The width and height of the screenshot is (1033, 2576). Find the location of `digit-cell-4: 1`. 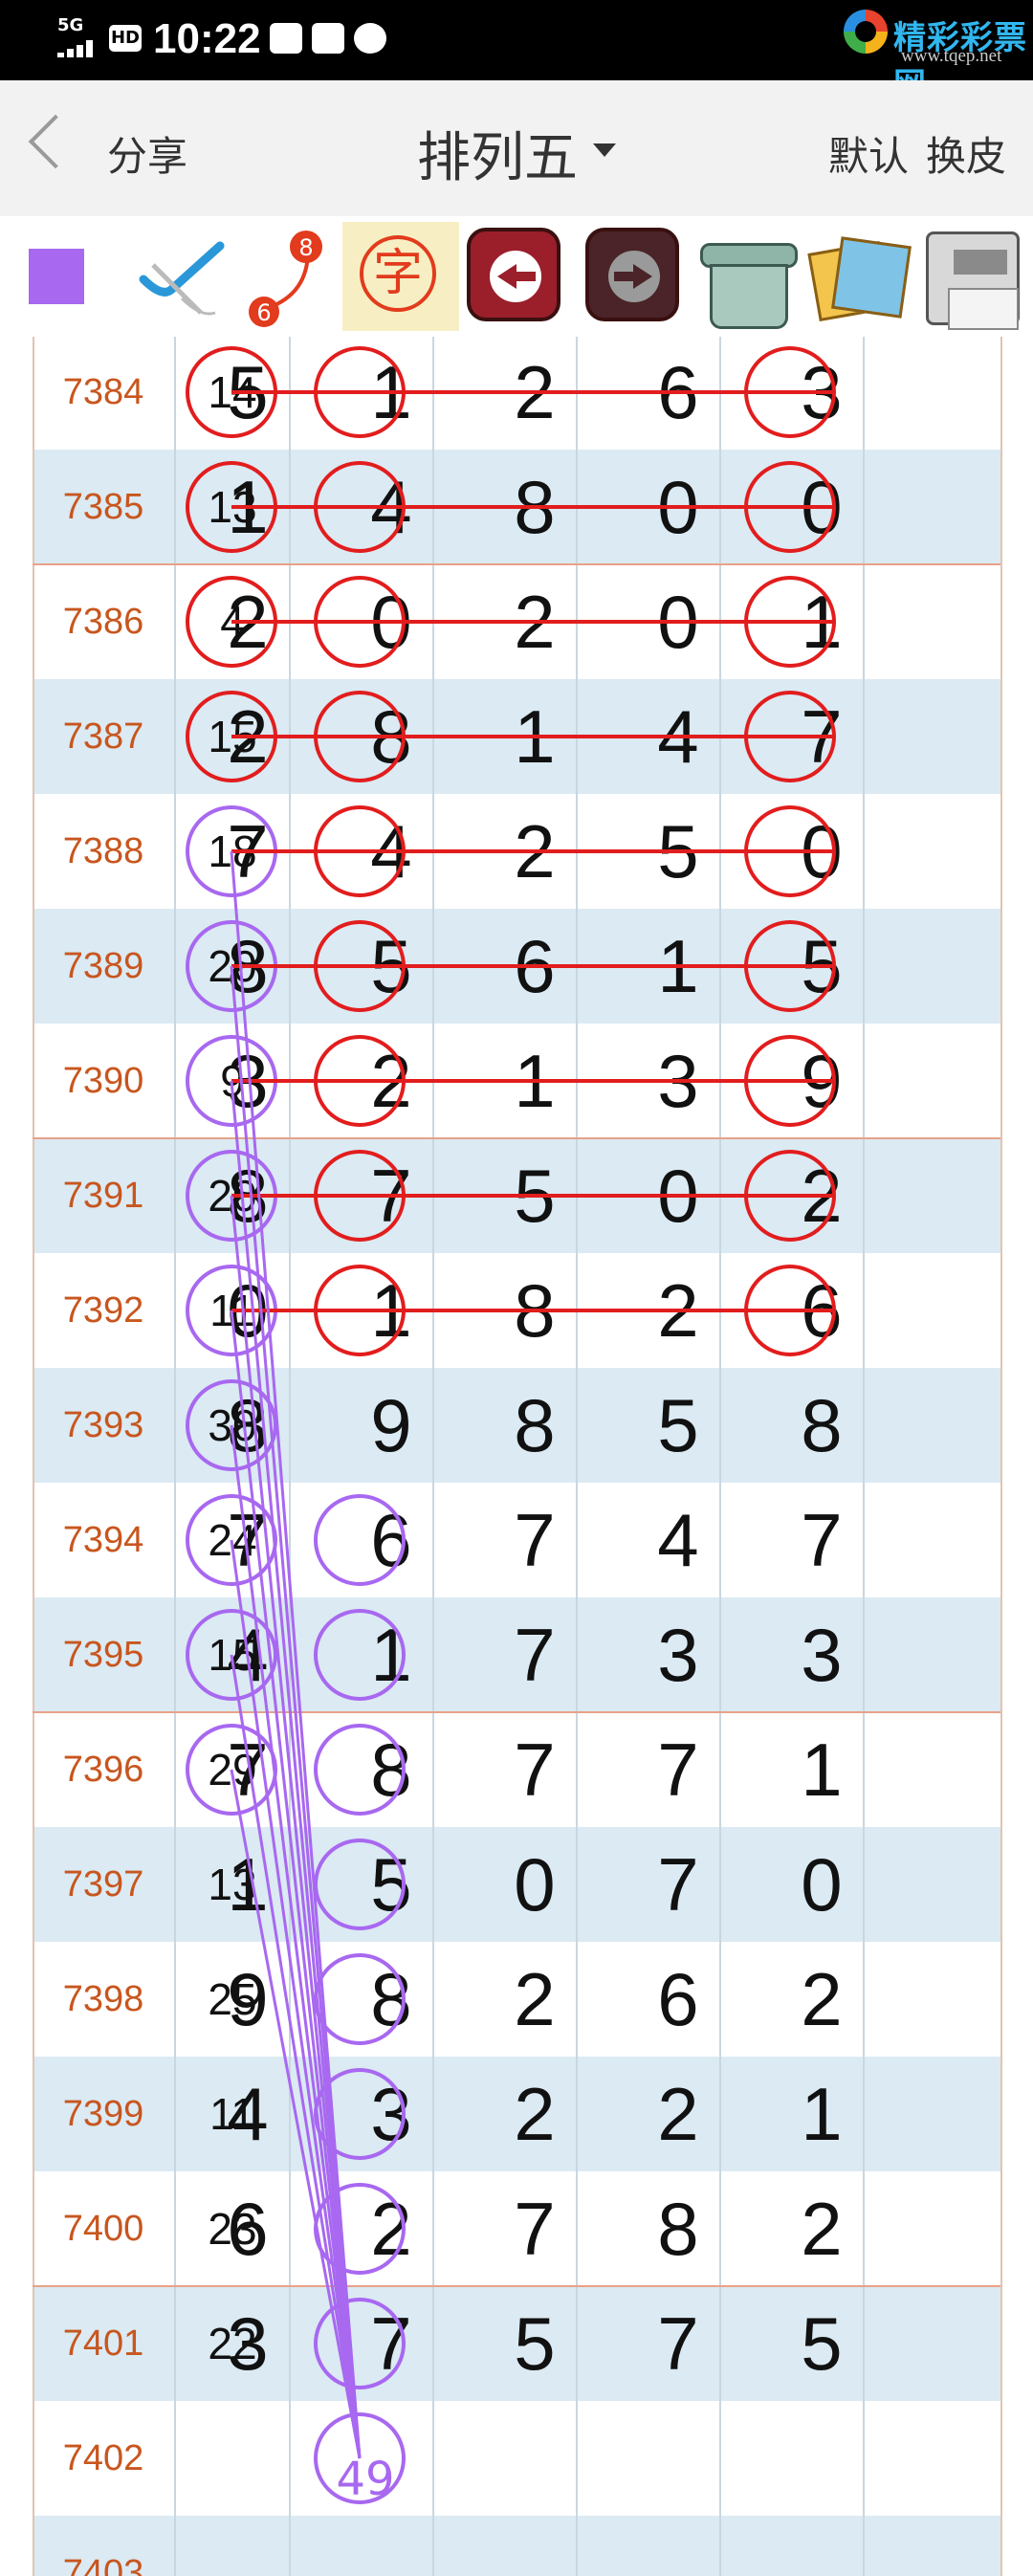

digit-cell-4: 1 is located at coordinates (678, 967).